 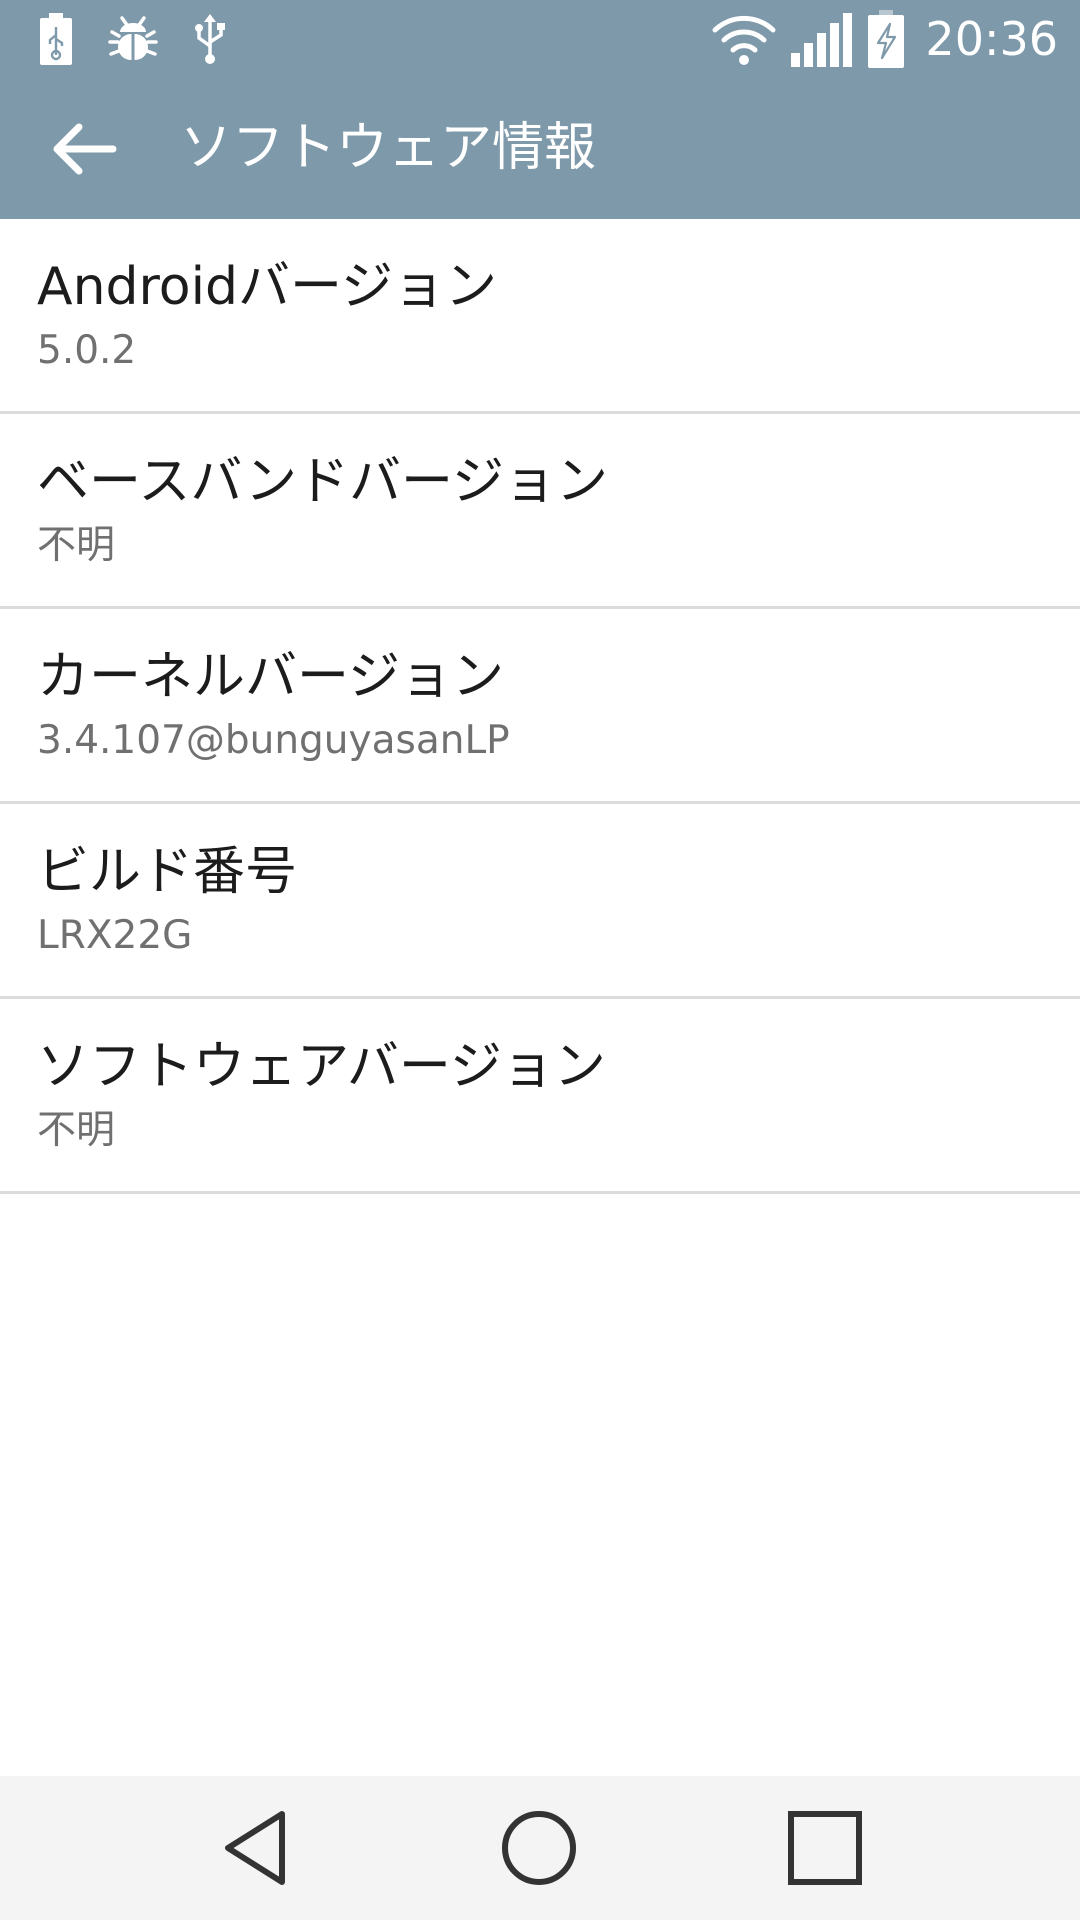 I want to click on list-item-title: カーネルバージョン, so click(x=270, y=677).